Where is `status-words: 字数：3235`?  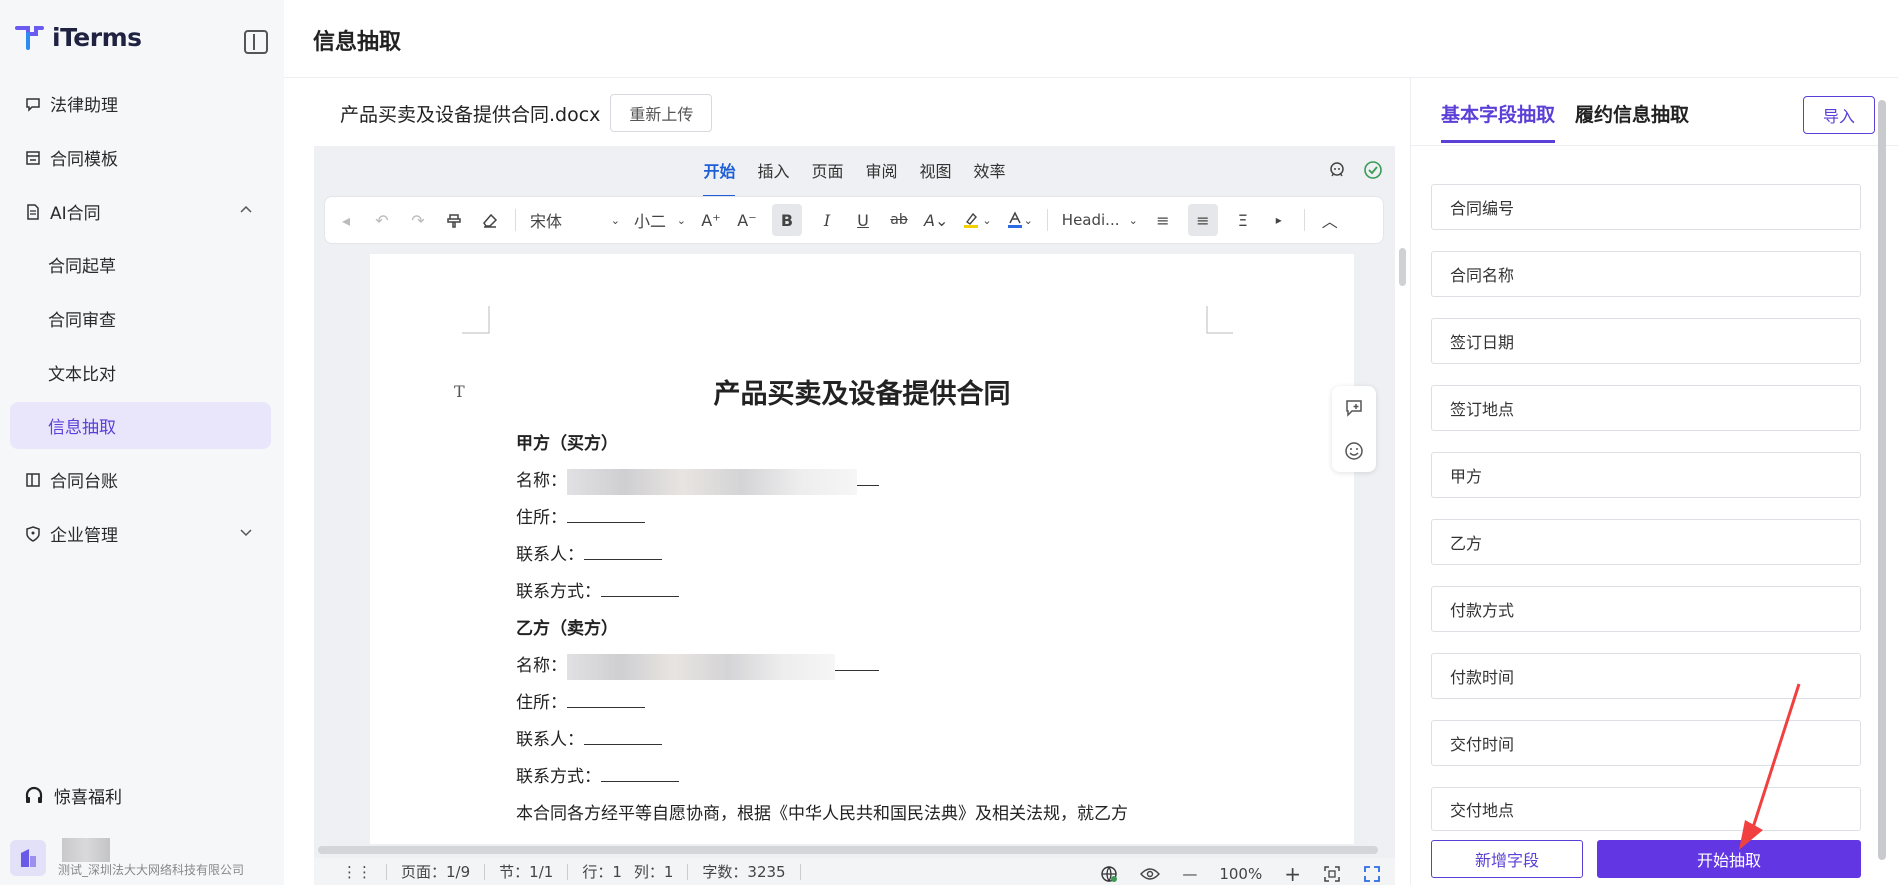
status-words: 字数：3235 is located at coordinates (744, 871).